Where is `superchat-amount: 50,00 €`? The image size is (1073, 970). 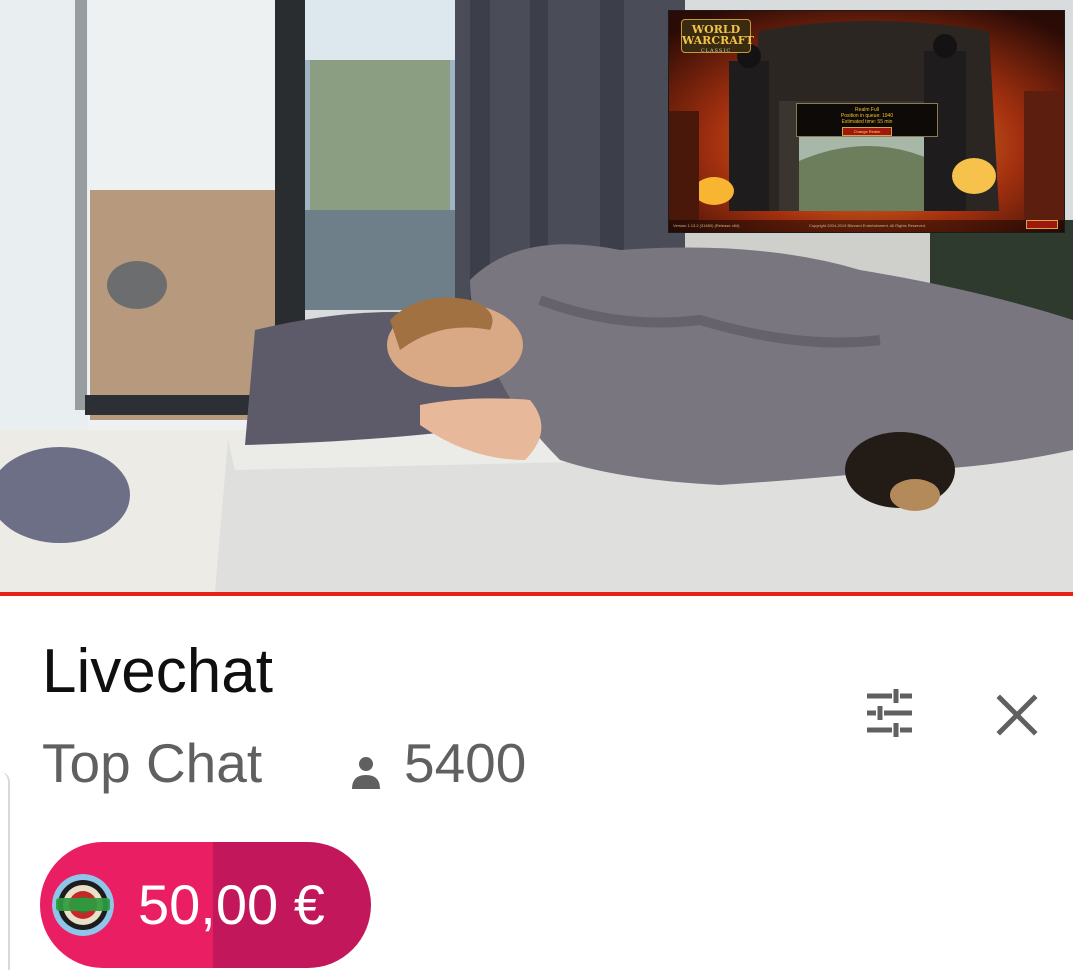
superchat-amount: 50,00 € is located at coordinates (231, 904).